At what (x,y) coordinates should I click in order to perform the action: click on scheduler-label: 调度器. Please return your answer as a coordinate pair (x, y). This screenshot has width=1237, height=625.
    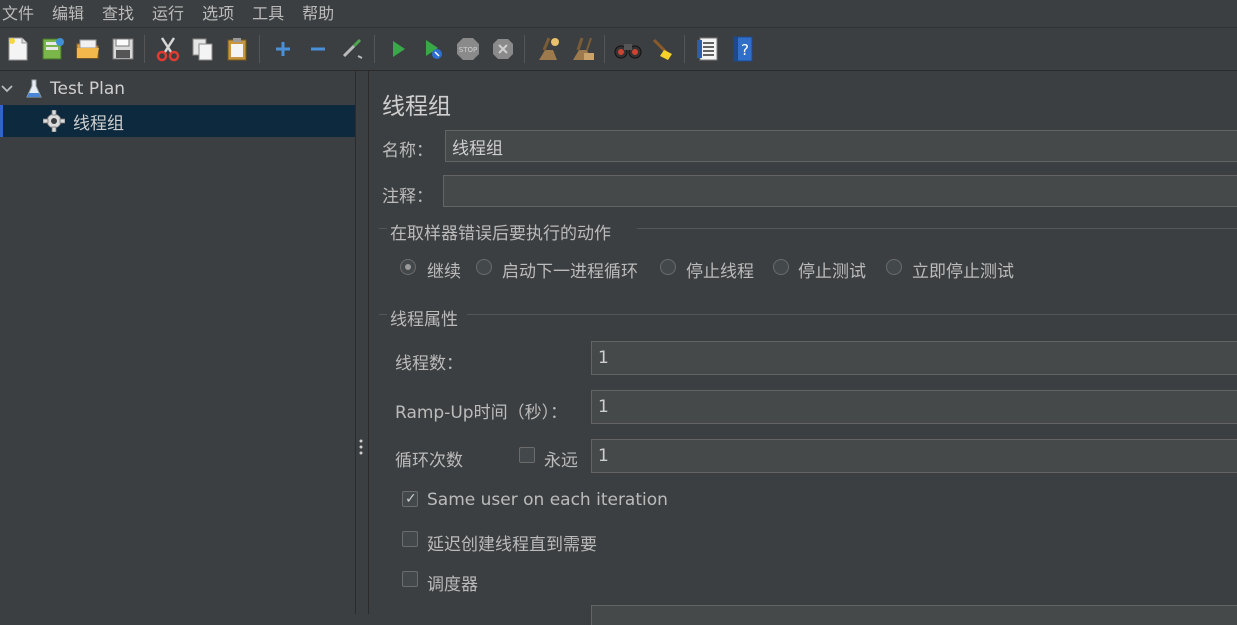
    Looking at the image, I should click on (452, 585).